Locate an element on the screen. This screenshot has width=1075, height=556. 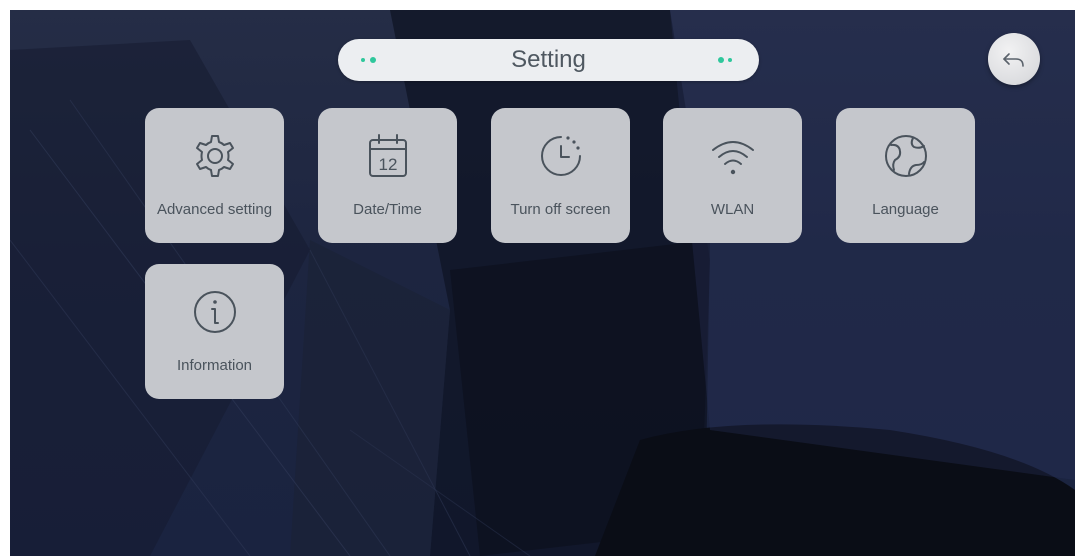
tile-wlan: WLAN is located at coordinates (732, 175).